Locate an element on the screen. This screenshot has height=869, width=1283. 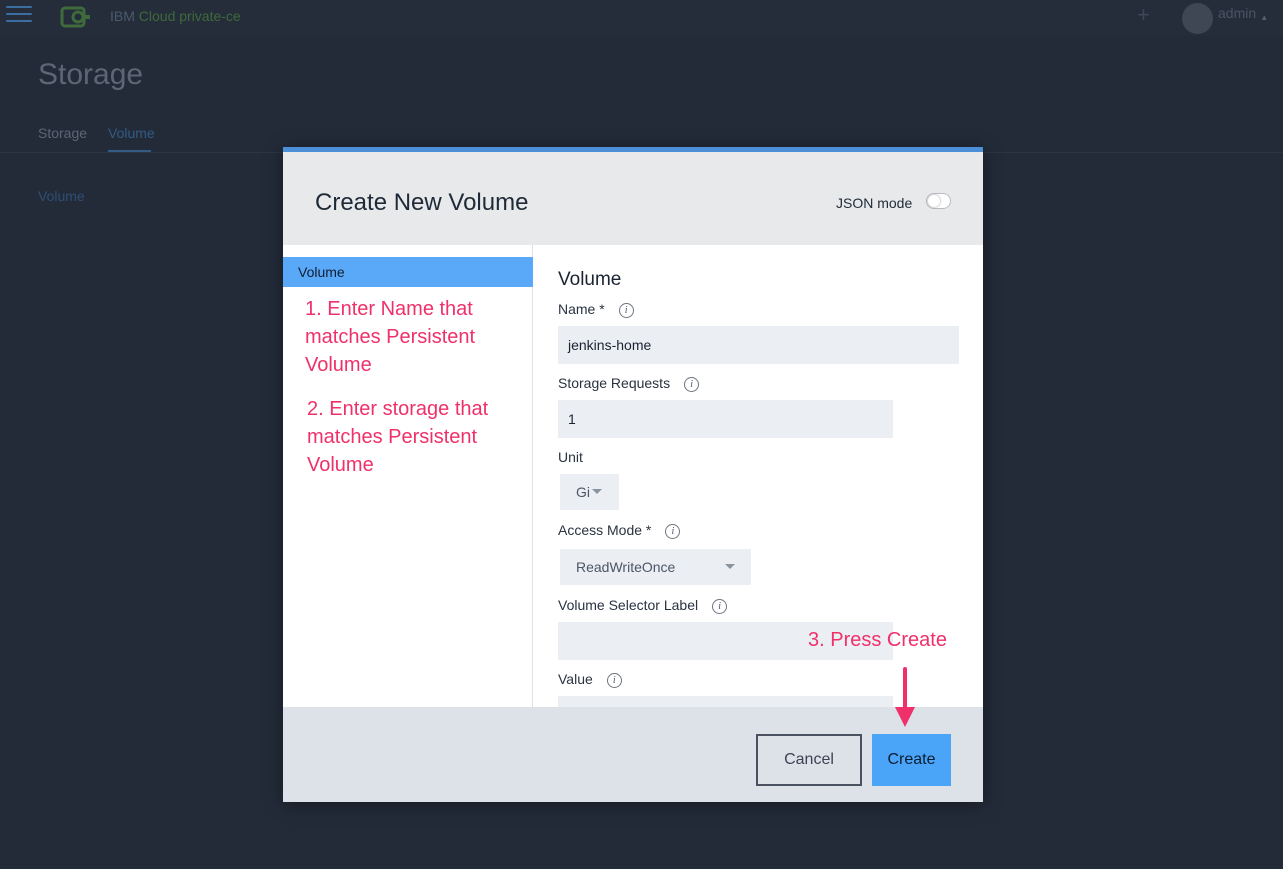
unit-label: Unit is located at coordinates (570, 457).